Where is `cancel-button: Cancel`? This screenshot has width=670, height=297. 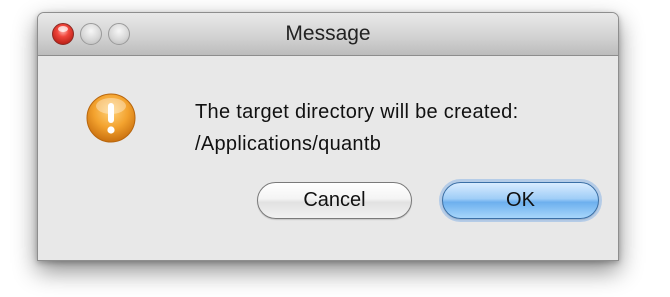 cancel-button: Cancel is located at coordinates (334, 200).